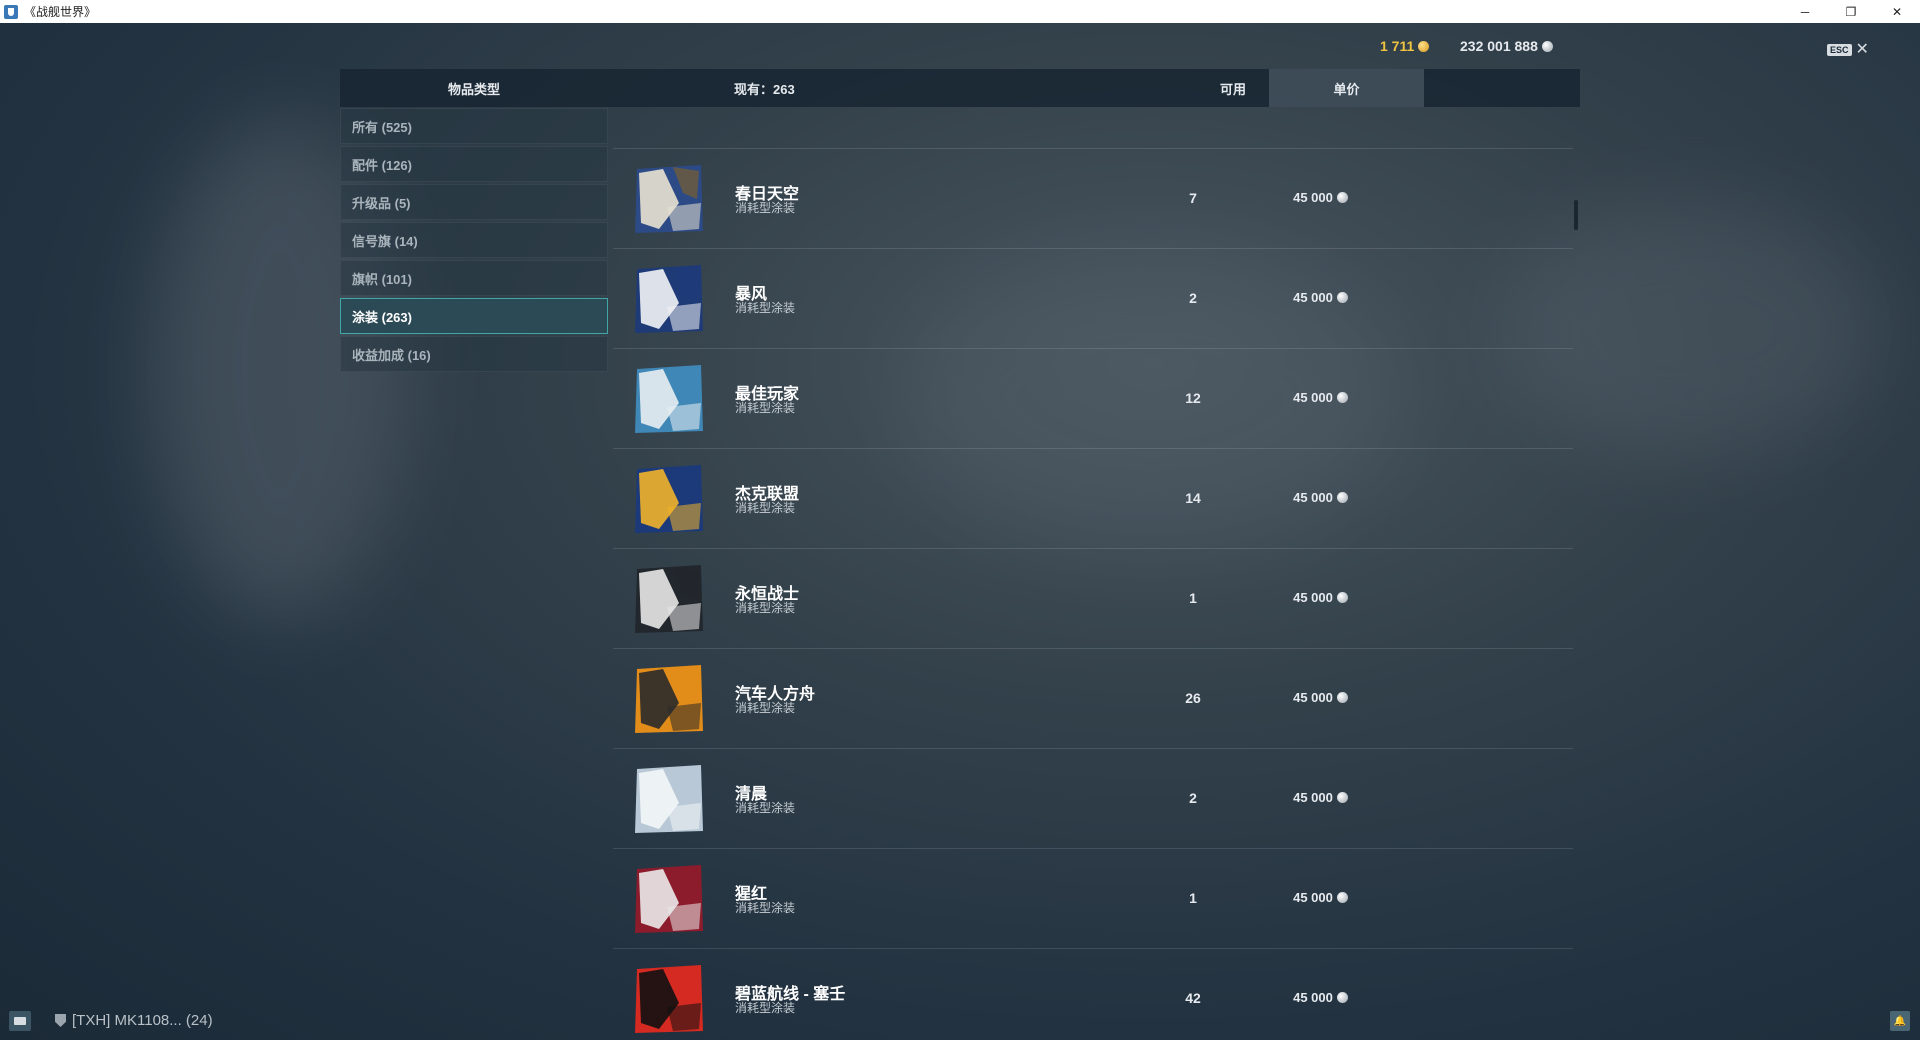  Describe the element at coordinates (1193, 198) in the screenshot. I see `item-available-count: 7` at that location.